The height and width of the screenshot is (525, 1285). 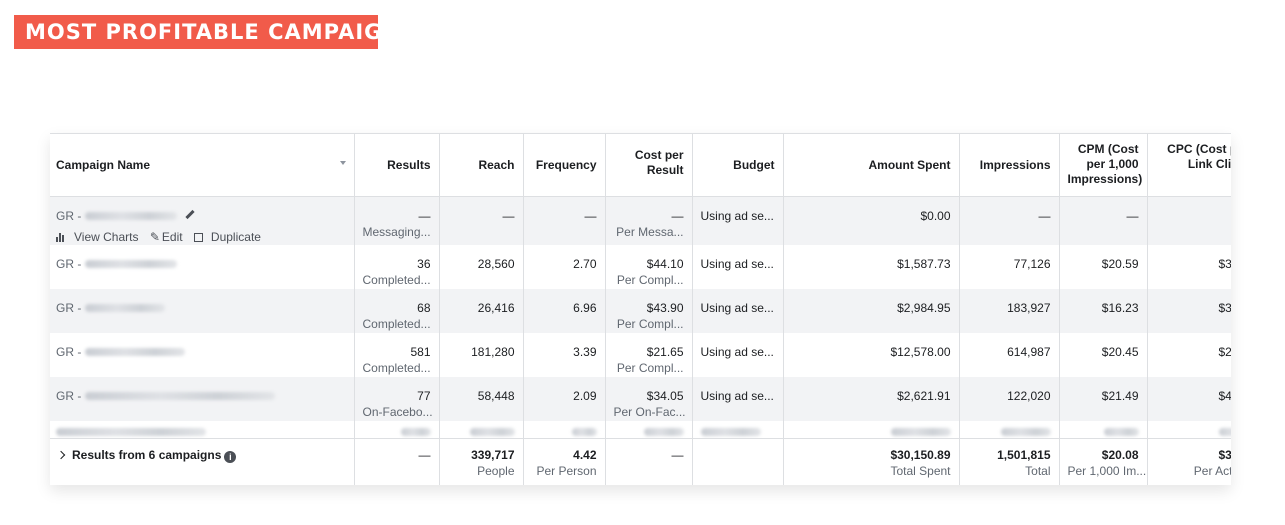 What do you see at coordinates (1009, 165) in the screenshot?
I see `column-header-impressions: Impressions` at bounding box center [1009, 165].